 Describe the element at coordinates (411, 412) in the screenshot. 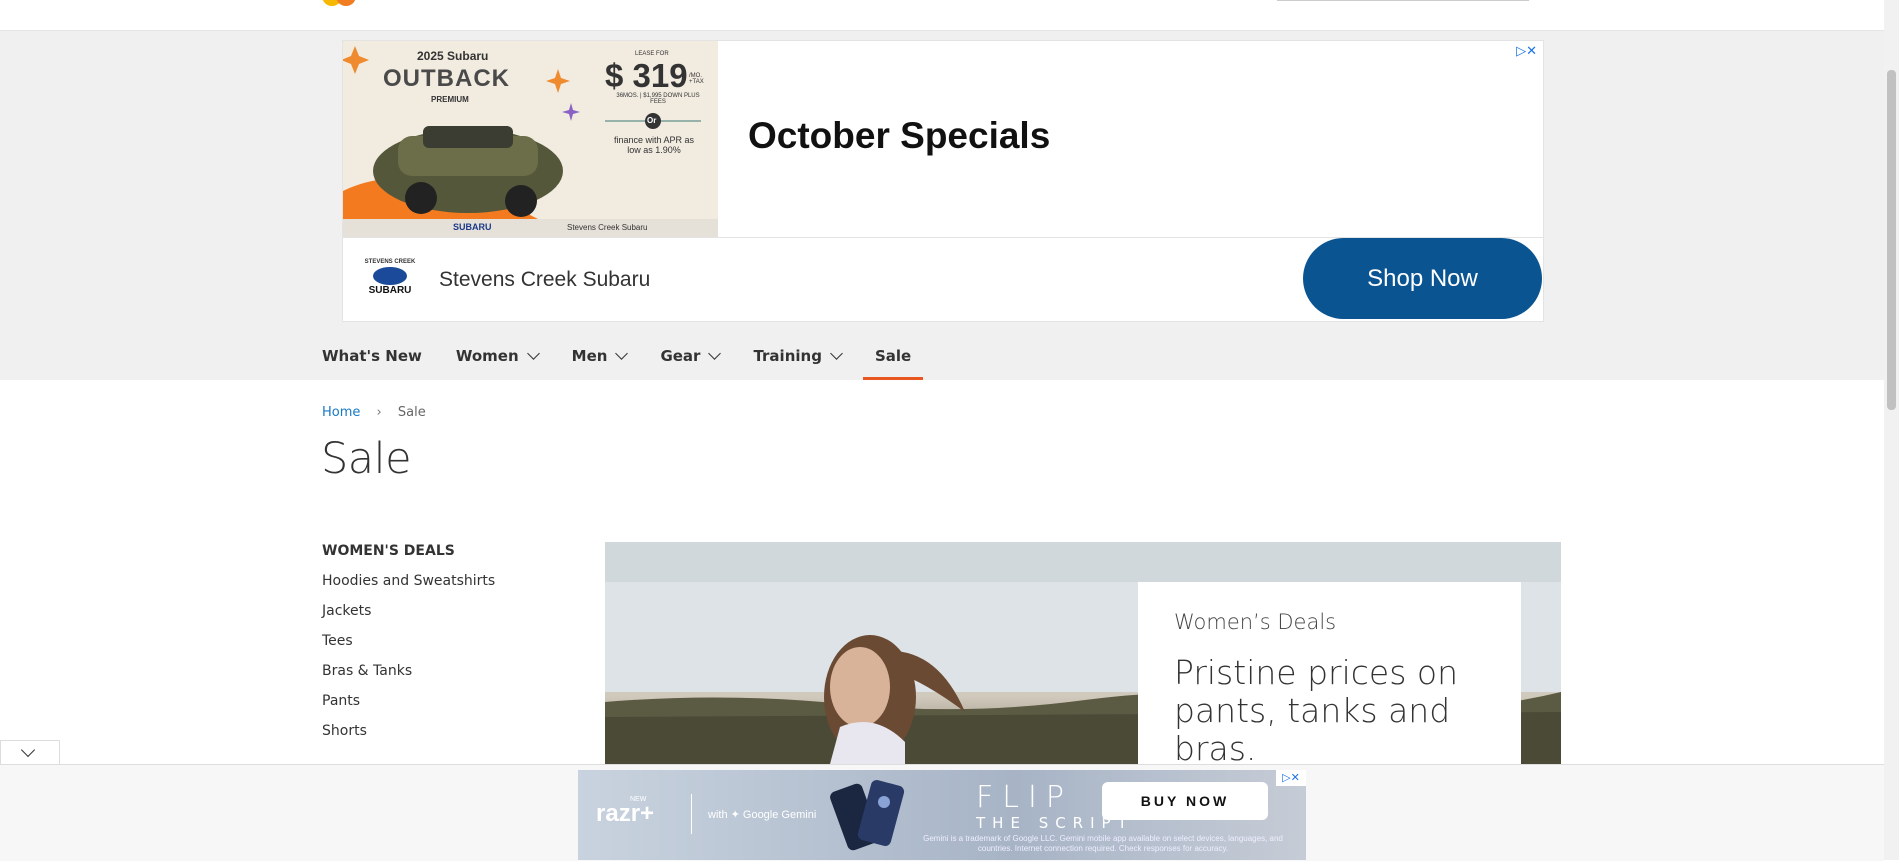

I see `breadcrumb-current: Sale` at that location.